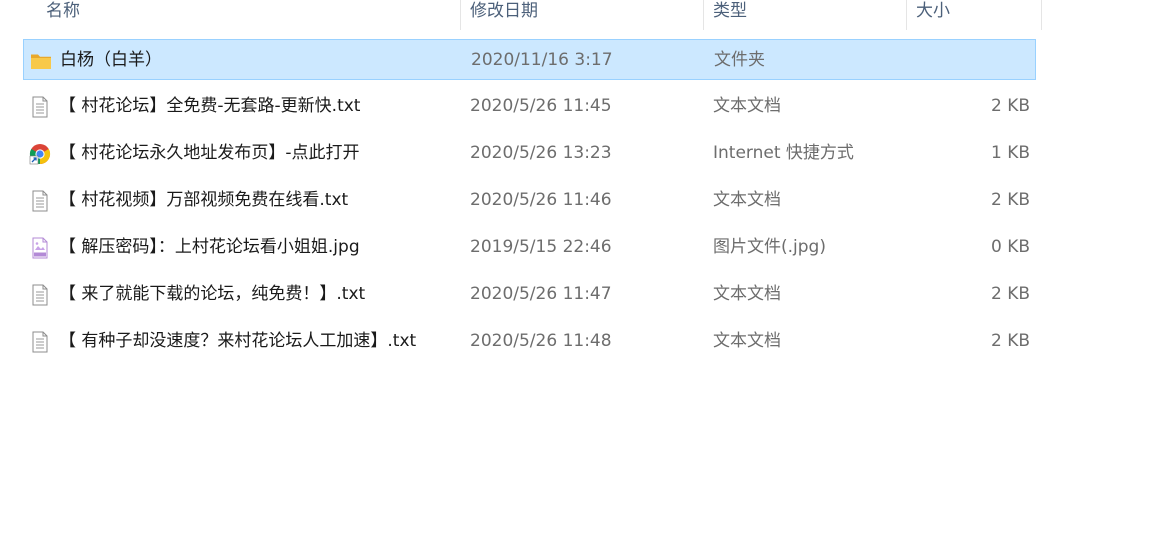 The image size is (1156, 552). Describe the element at coordinates (1010, 153) in the screenshot. I see `file-size: 1 KB` at that location.